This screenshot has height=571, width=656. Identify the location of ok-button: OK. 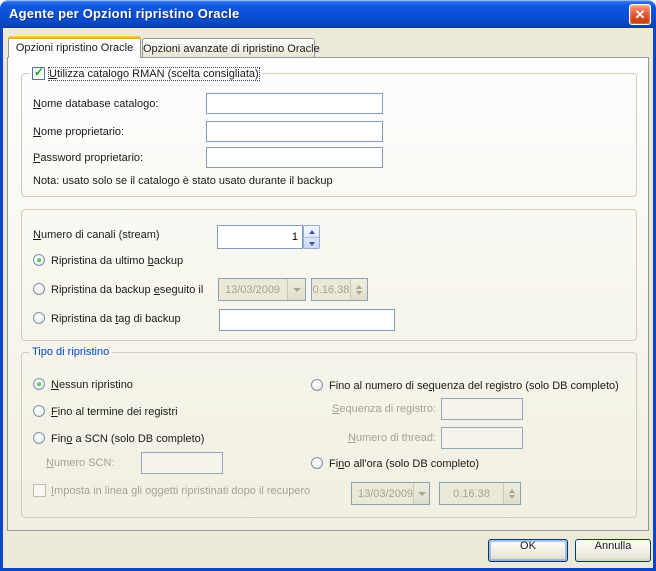
(528, 550).